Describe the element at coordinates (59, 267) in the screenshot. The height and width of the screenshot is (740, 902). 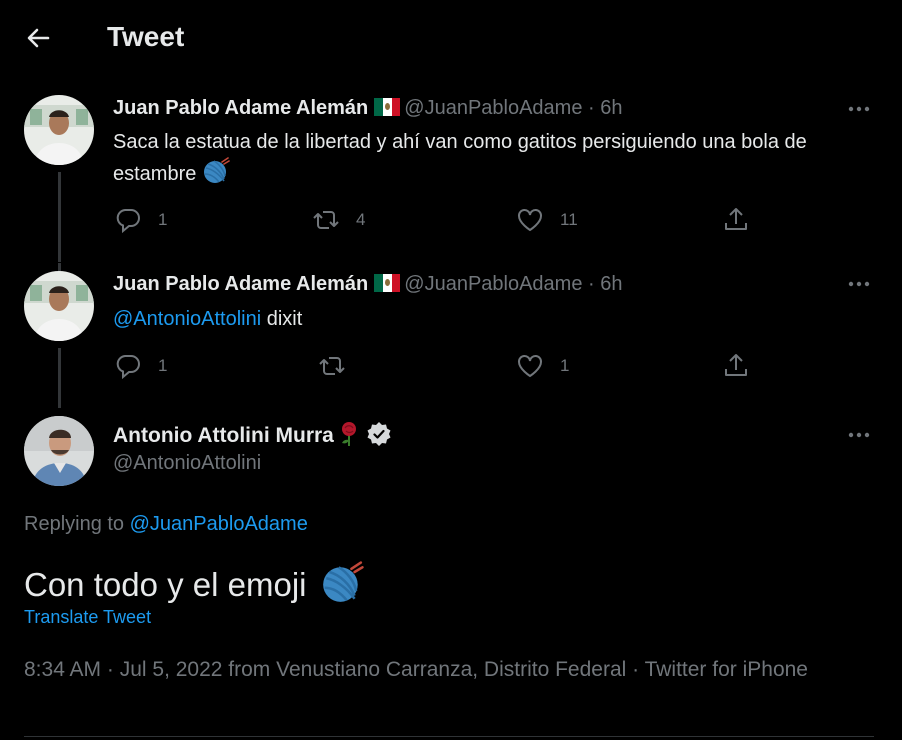
I see `thread-connector-top` at that location.